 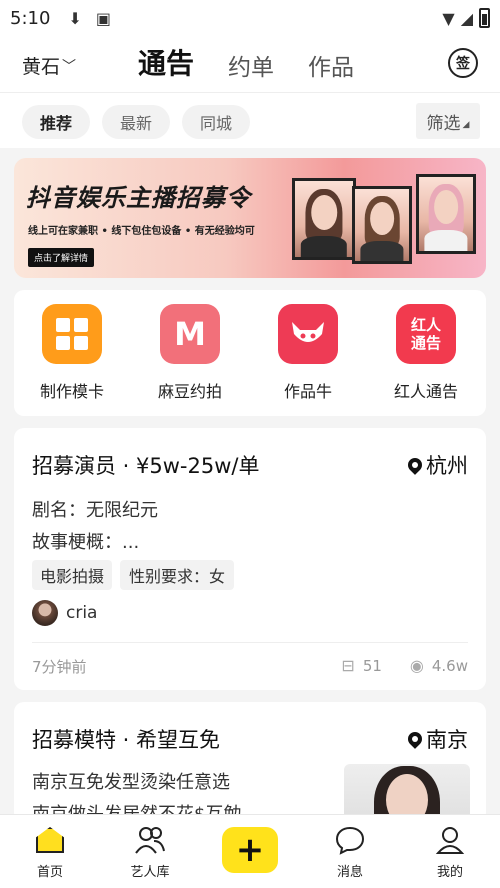 I want to click on filter-button: 筛选 ◢, so click(x=448, y=121).